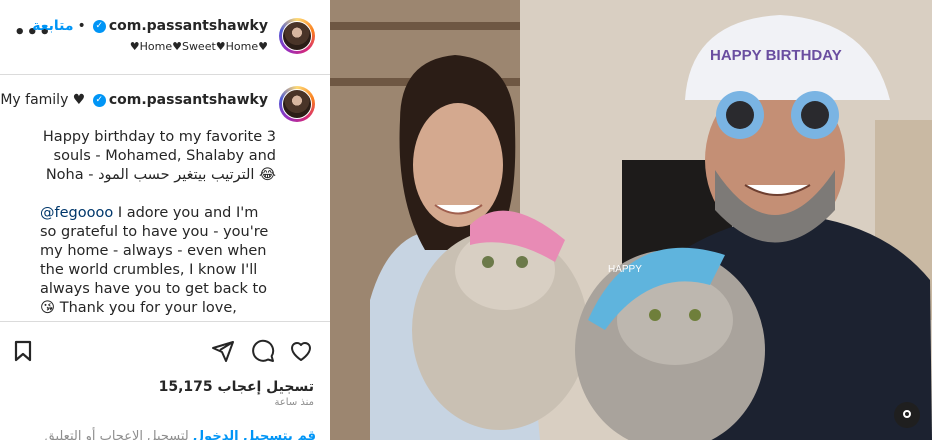 This screenshot has width=932, height=440. I want to click on header-username: com.passantshawky, so click(188, 26).